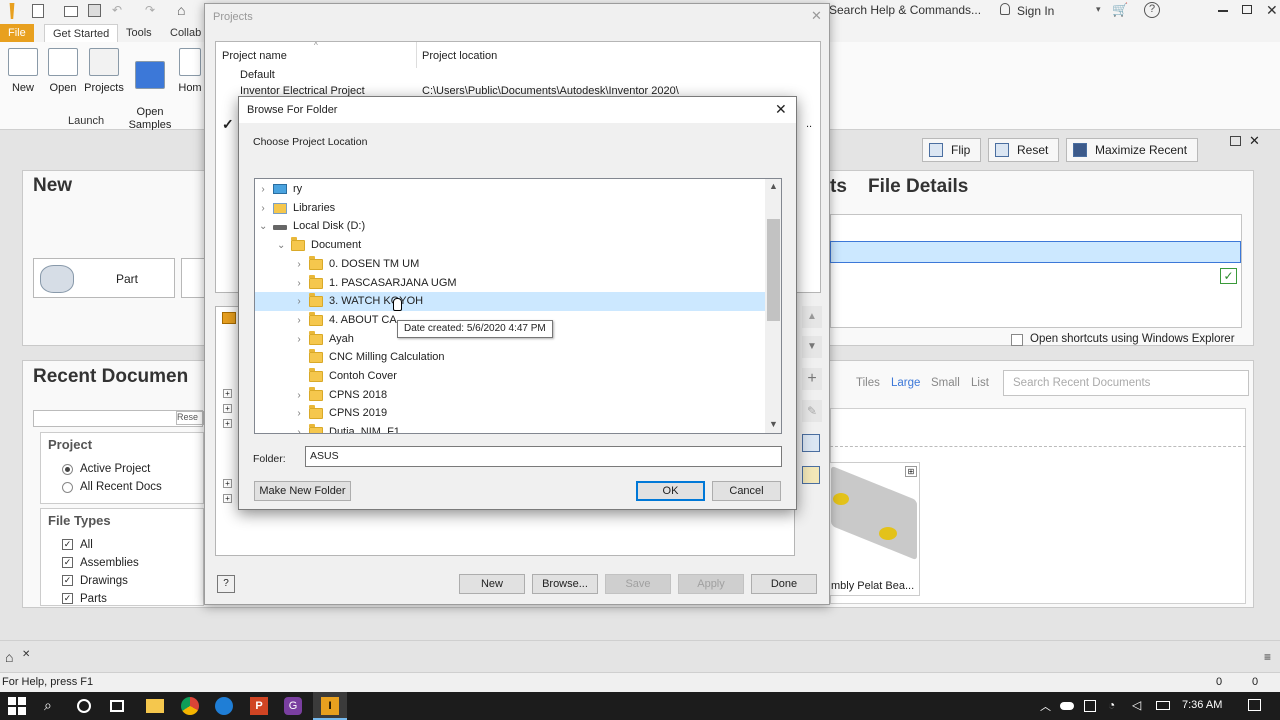  Describe the element at coordinates (543, 456) in the screenshot. I see `folder-name-input: ASUS` at that location.